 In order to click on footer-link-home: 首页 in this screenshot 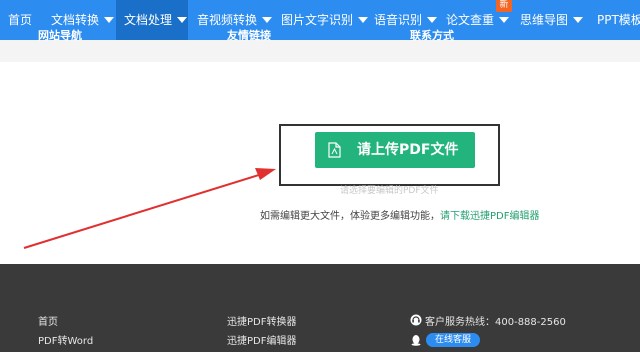, I will do `click(48, 320)`.